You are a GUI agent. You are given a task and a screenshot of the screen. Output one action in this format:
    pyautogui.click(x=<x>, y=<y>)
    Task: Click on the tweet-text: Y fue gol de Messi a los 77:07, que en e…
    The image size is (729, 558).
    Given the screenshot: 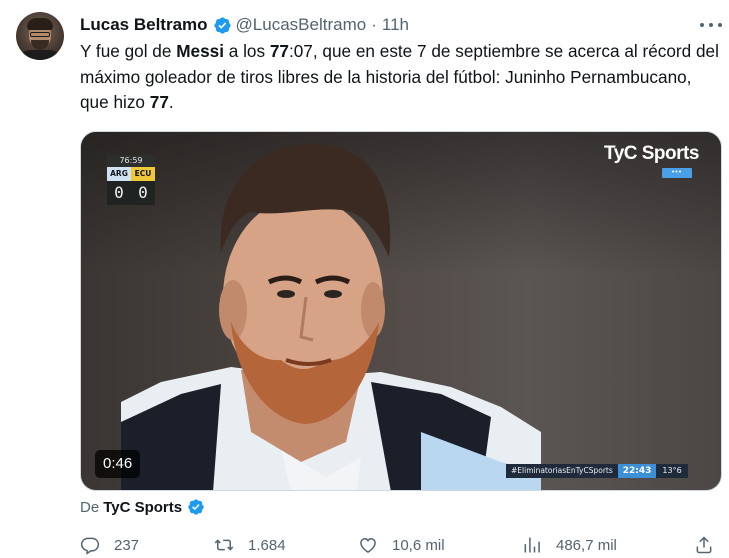 What is the action you would take?
    pyautogui.click(x=400, y=77)
    